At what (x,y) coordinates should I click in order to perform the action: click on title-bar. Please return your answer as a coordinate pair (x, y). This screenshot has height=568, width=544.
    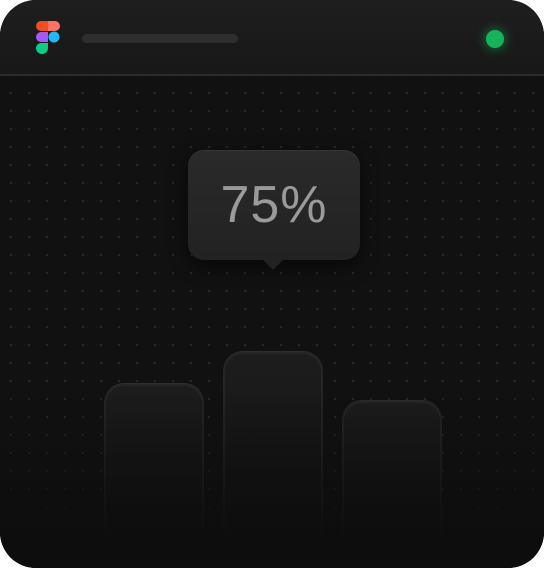
    Looking at the image, I should click on (272, 38).